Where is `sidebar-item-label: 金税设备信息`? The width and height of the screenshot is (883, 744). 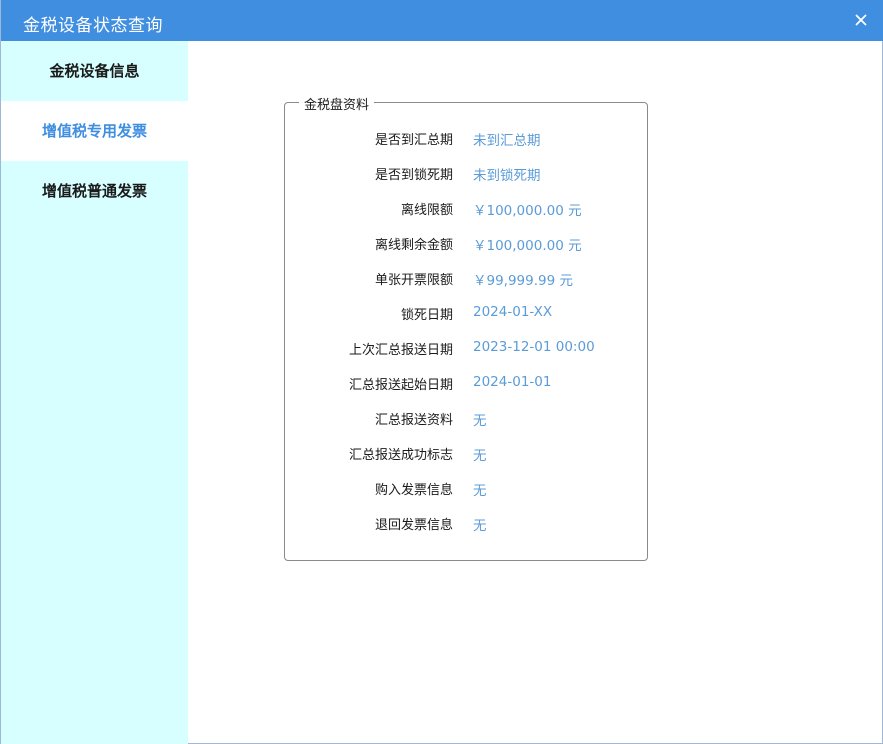
sidebar-item-label: 金税设备信息 is located at coordinates (94, 71).